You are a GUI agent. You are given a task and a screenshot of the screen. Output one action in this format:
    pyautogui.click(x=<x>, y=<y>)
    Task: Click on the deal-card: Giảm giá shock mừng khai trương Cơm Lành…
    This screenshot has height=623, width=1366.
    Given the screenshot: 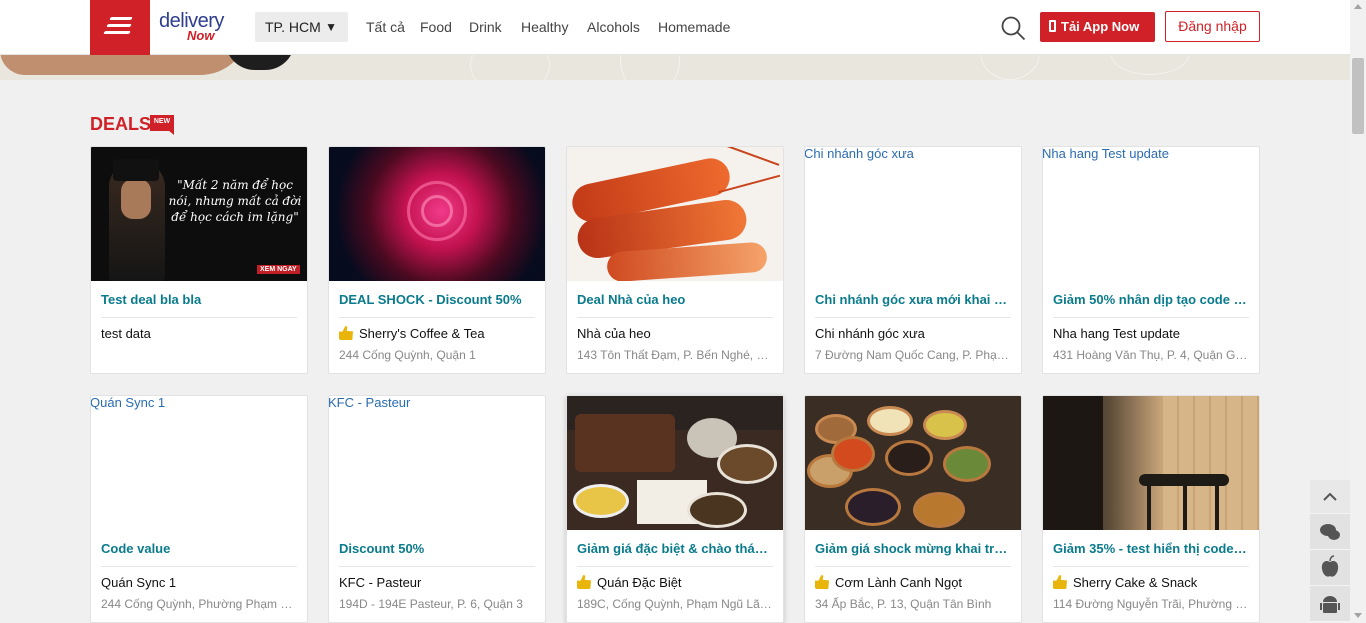 What is the action you would take?
    pyautogui.click(x=913, y=509)
    